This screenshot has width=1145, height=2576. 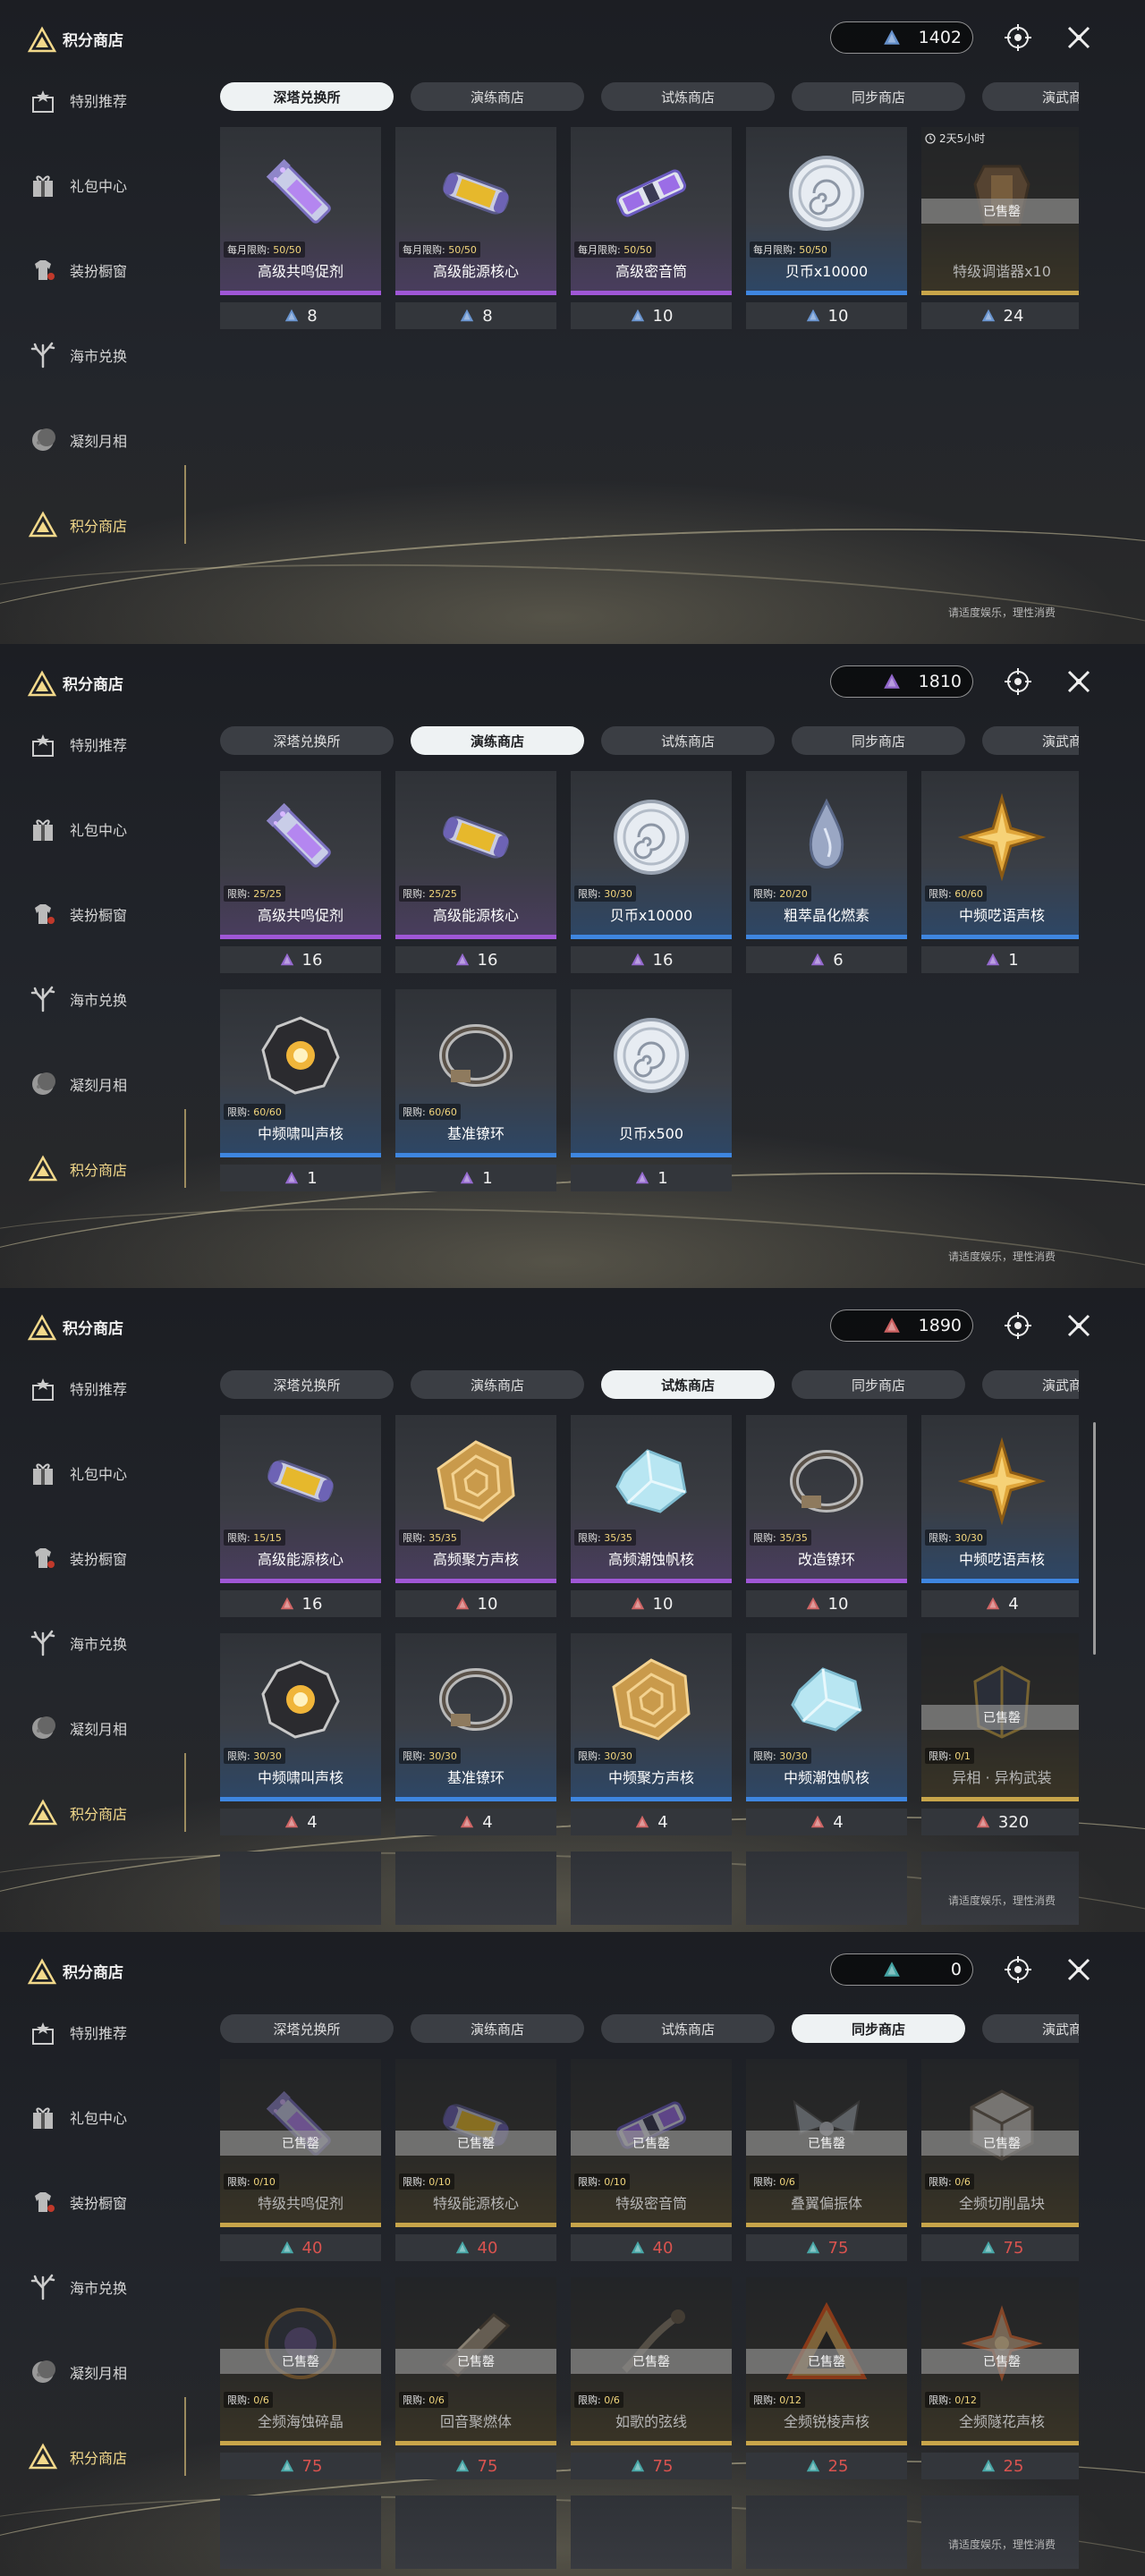 I want to click on shop-item-card: 限购: 25/25 高级能源核心 16, so click(x=475, y=872).